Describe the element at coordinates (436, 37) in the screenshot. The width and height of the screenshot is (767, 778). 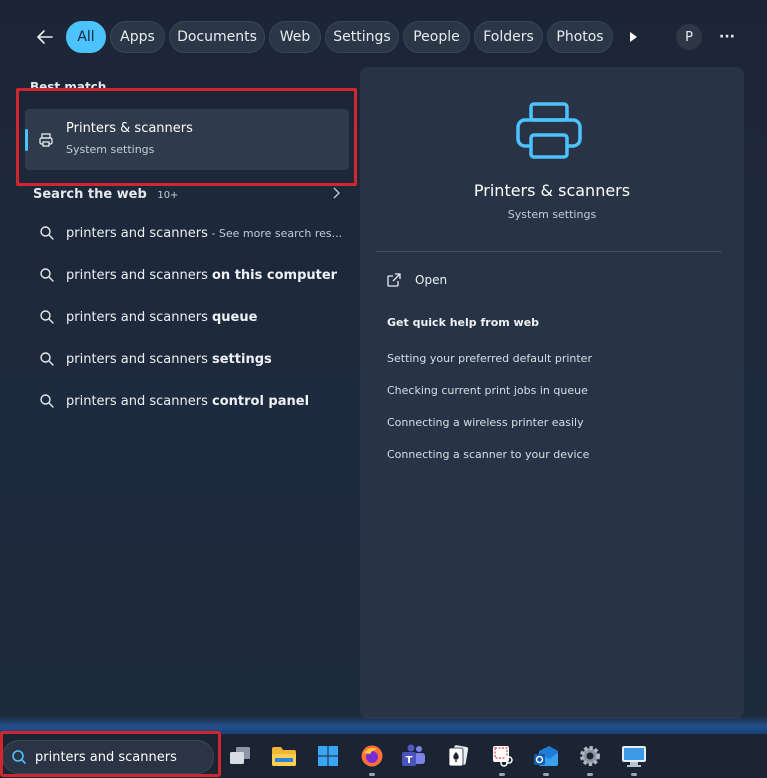
I see `filter-chip-people: People` at that location.